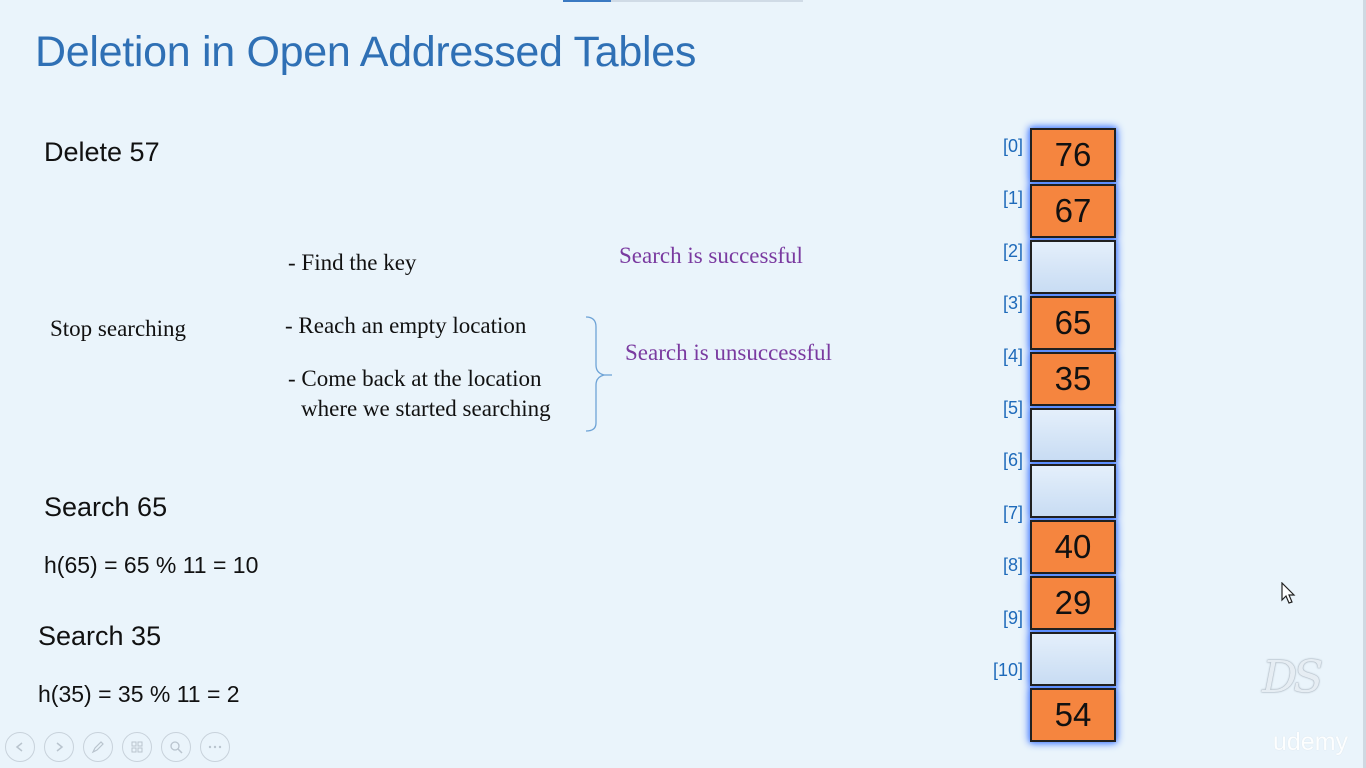 The image size is (1366, 768). Describe the element at coordinates (1073, 715) in the screenshot. I see `table-slot-10: 54` at that location.